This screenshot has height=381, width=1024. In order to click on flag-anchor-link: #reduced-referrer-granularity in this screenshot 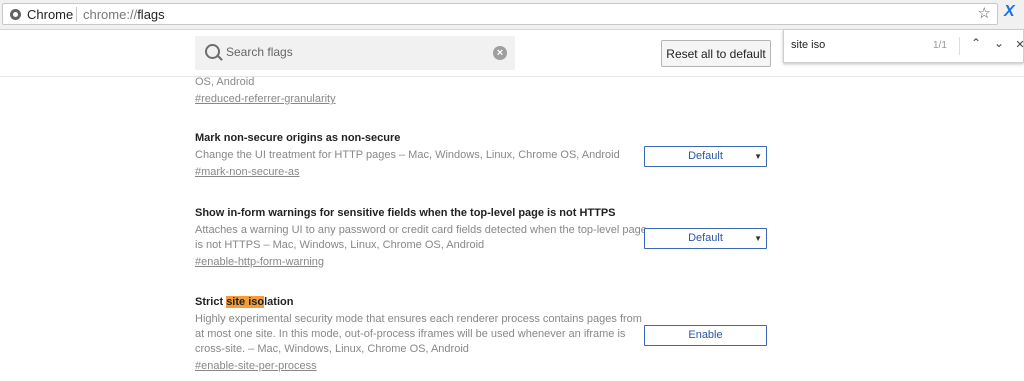, I will do `click(495, 99)`.